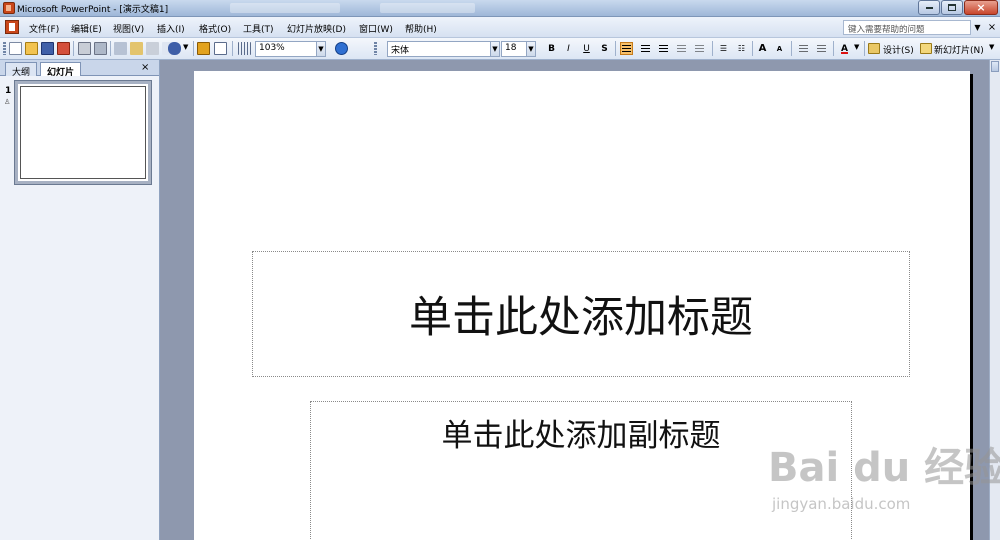 This screenshot has width=1000, height=540. I want to click on watermark-logo-text: Bai du 经验, so click(884, 468).